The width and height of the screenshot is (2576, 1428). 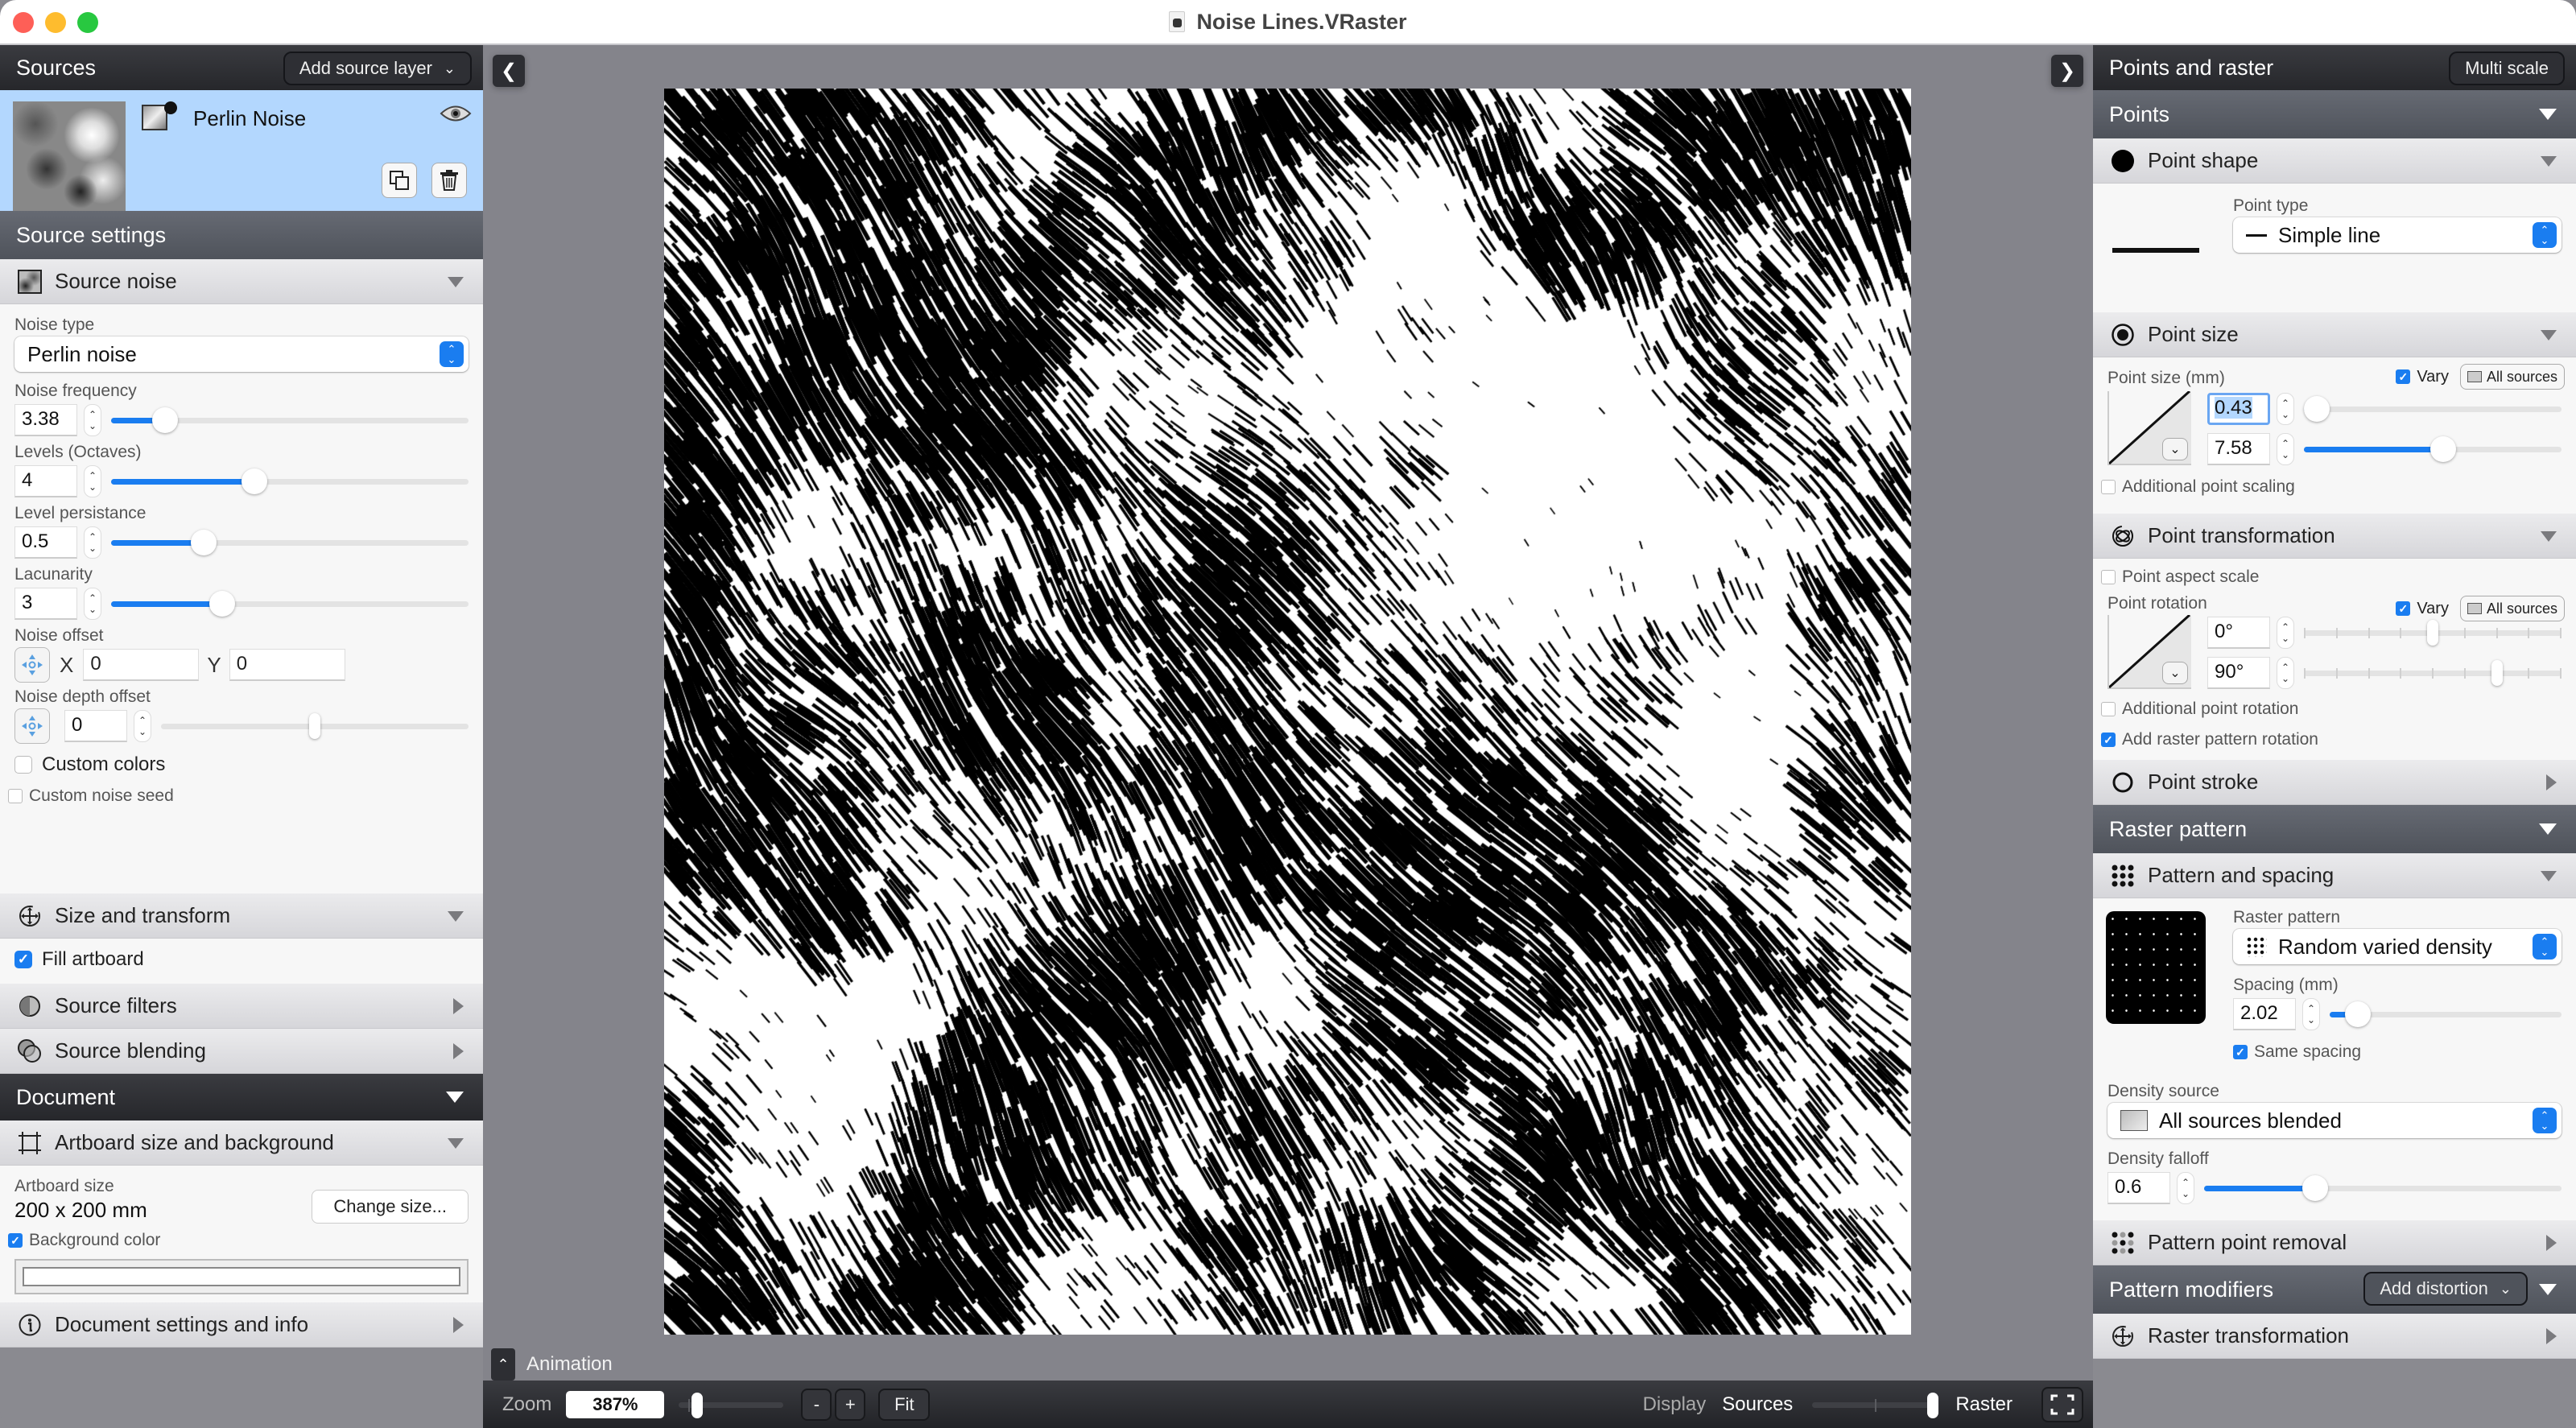 What do you see at coordinates (731, 1404) in the screenshot?
I see `zoom-slider` at bounding box center [731, 1404].